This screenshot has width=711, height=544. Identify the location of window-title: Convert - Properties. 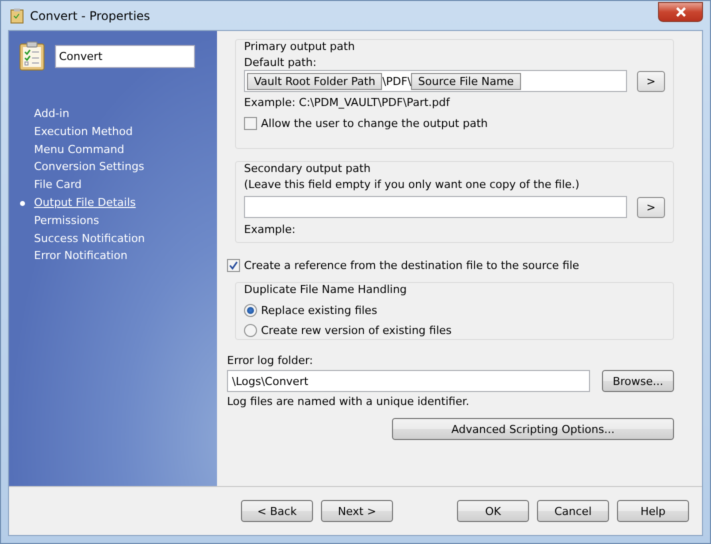
(91, 15).